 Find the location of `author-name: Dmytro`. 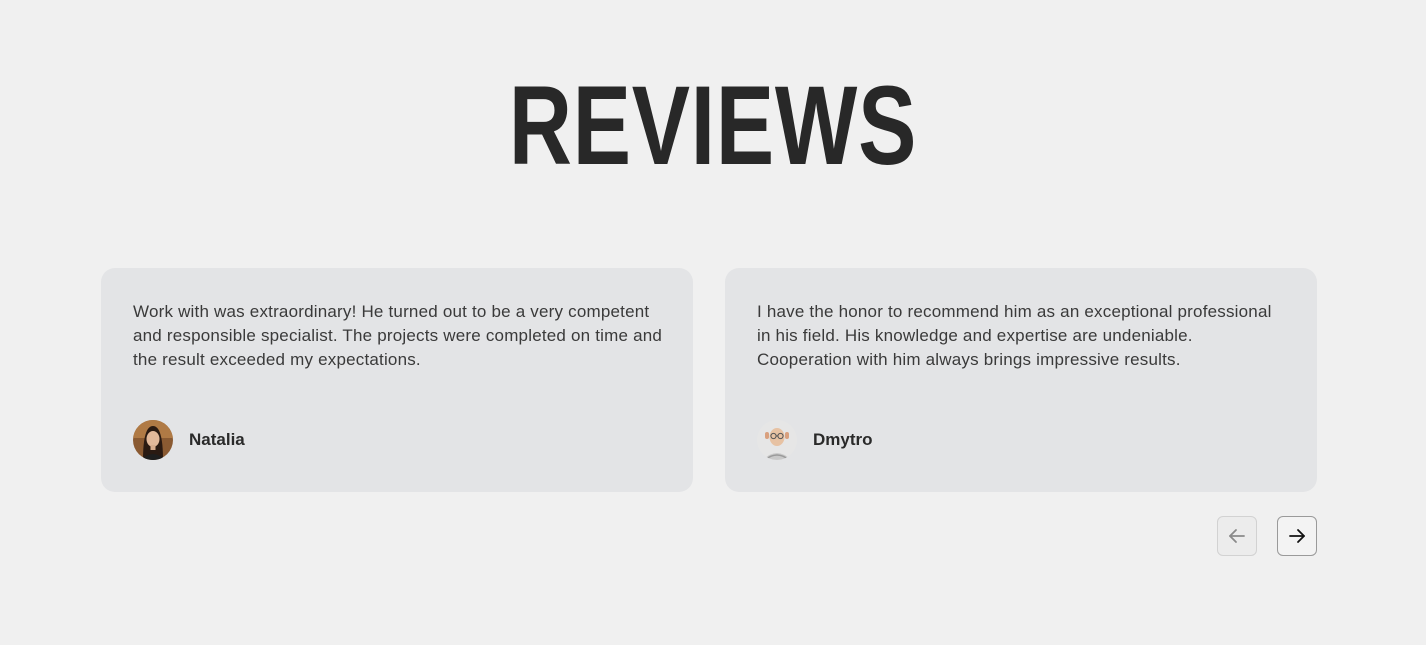

author-name: Dmytro is located at coordinates (843, 439).